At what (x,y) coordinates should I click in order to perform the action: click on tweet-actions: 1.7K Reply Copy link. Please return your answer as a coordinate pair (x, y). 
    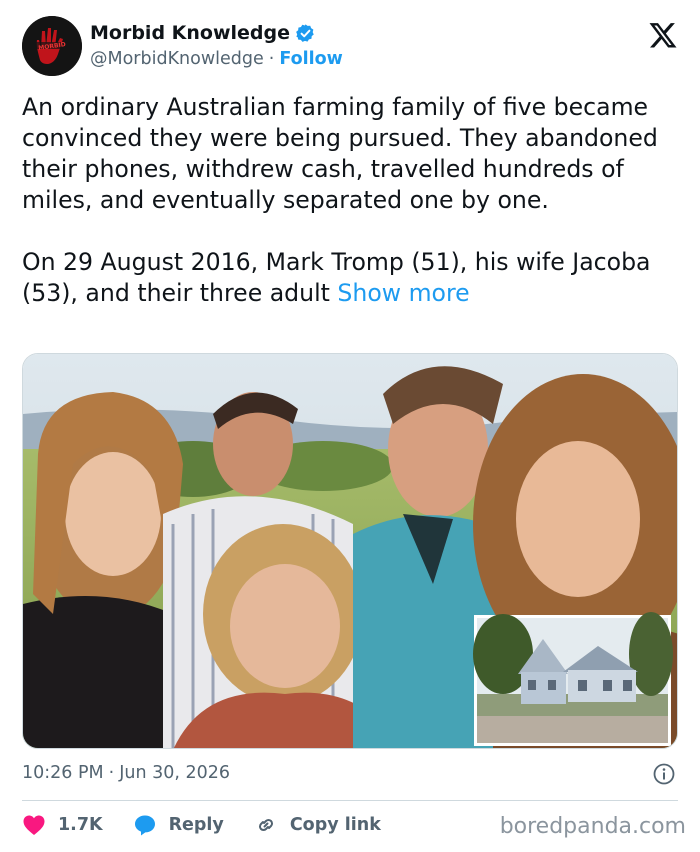
    Looking at the image, I should click on (216, 825).